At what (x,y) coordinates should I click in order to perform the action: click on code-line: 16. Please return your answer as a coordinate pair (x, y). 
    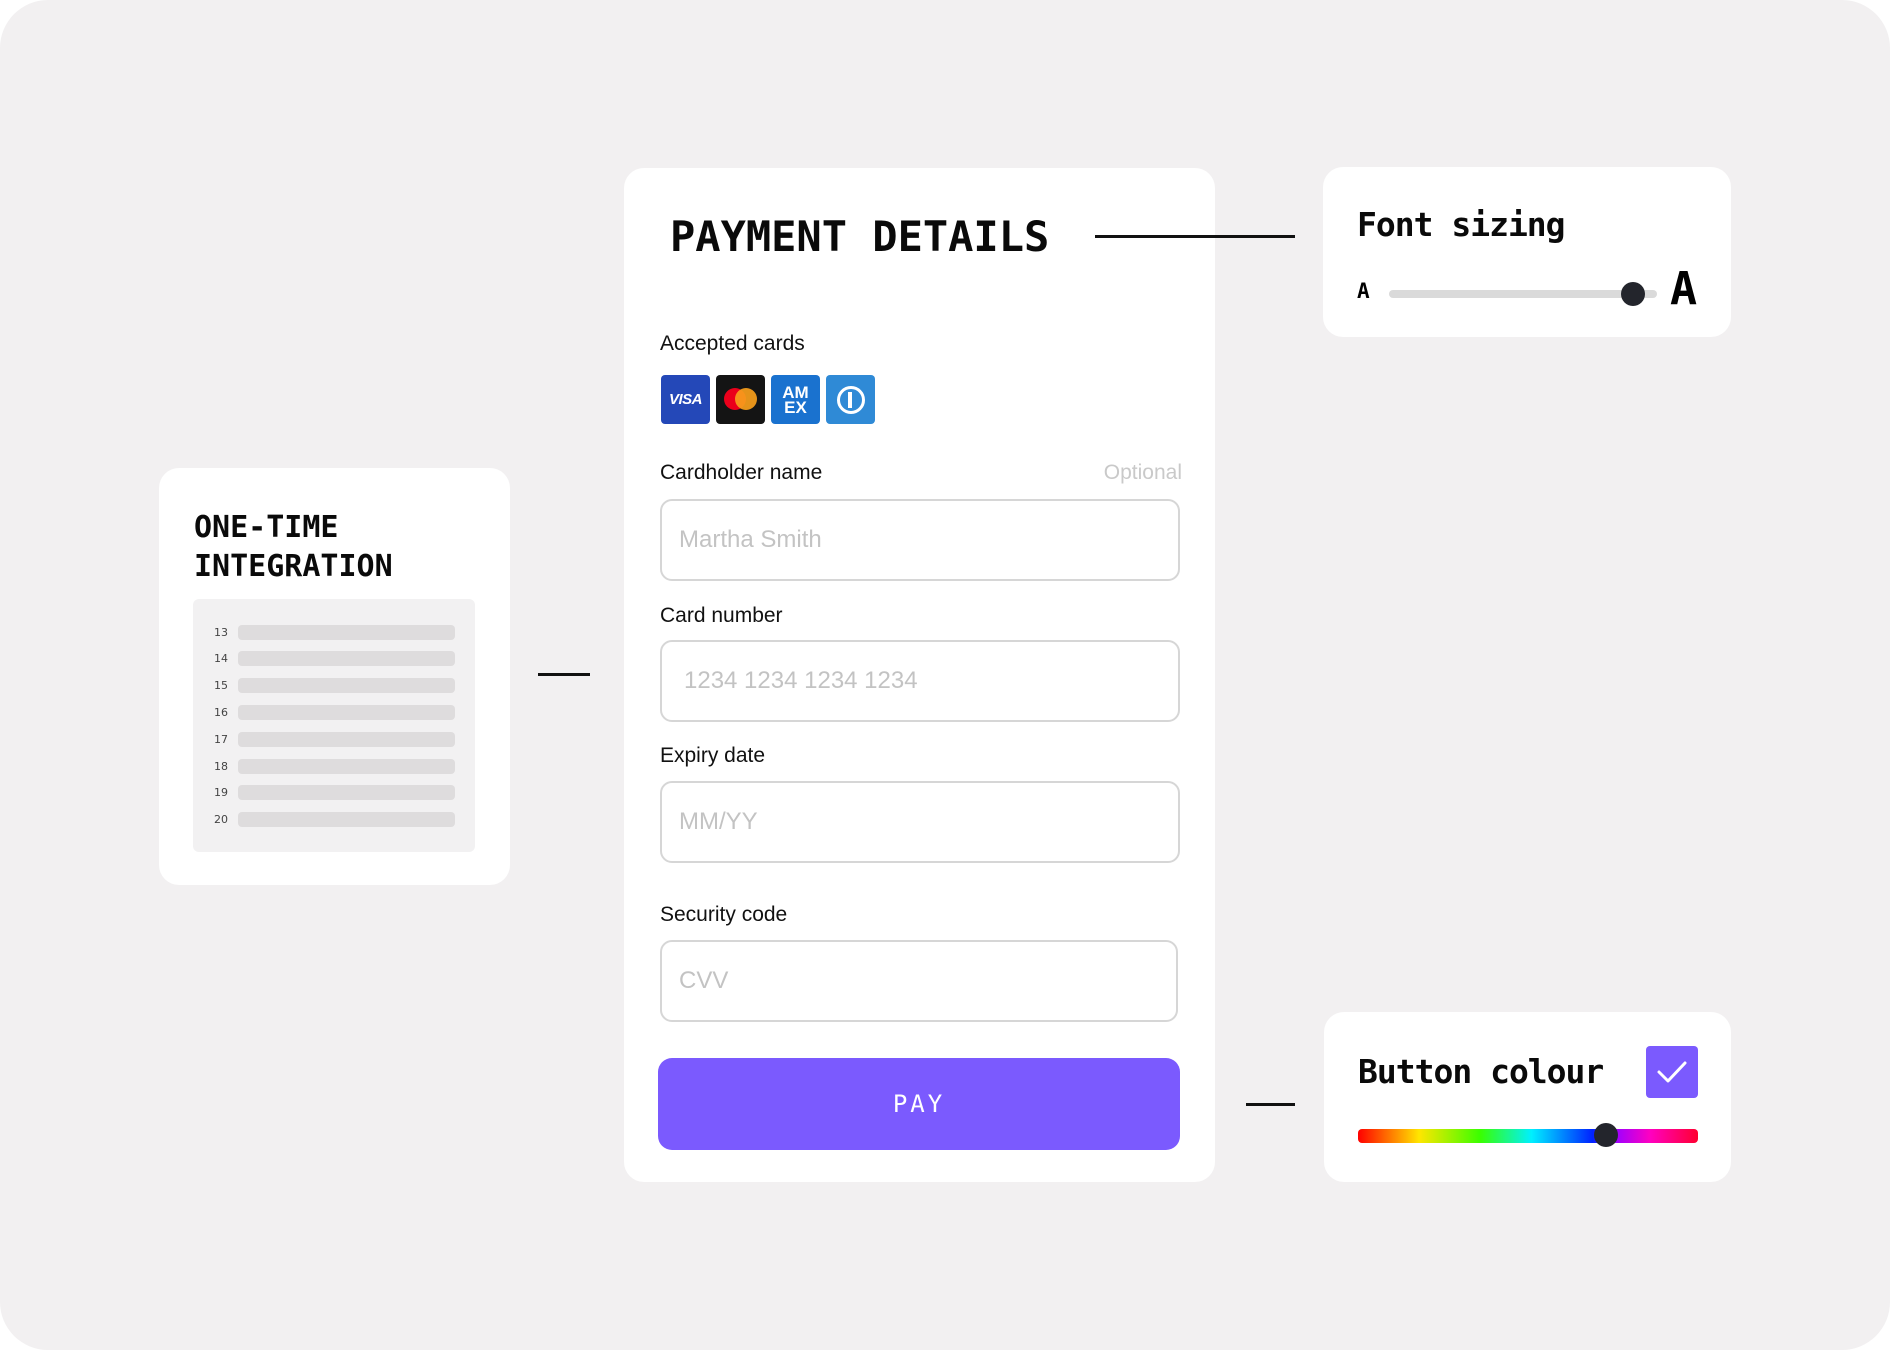
    Looking at the image, I should click on (334, 712).